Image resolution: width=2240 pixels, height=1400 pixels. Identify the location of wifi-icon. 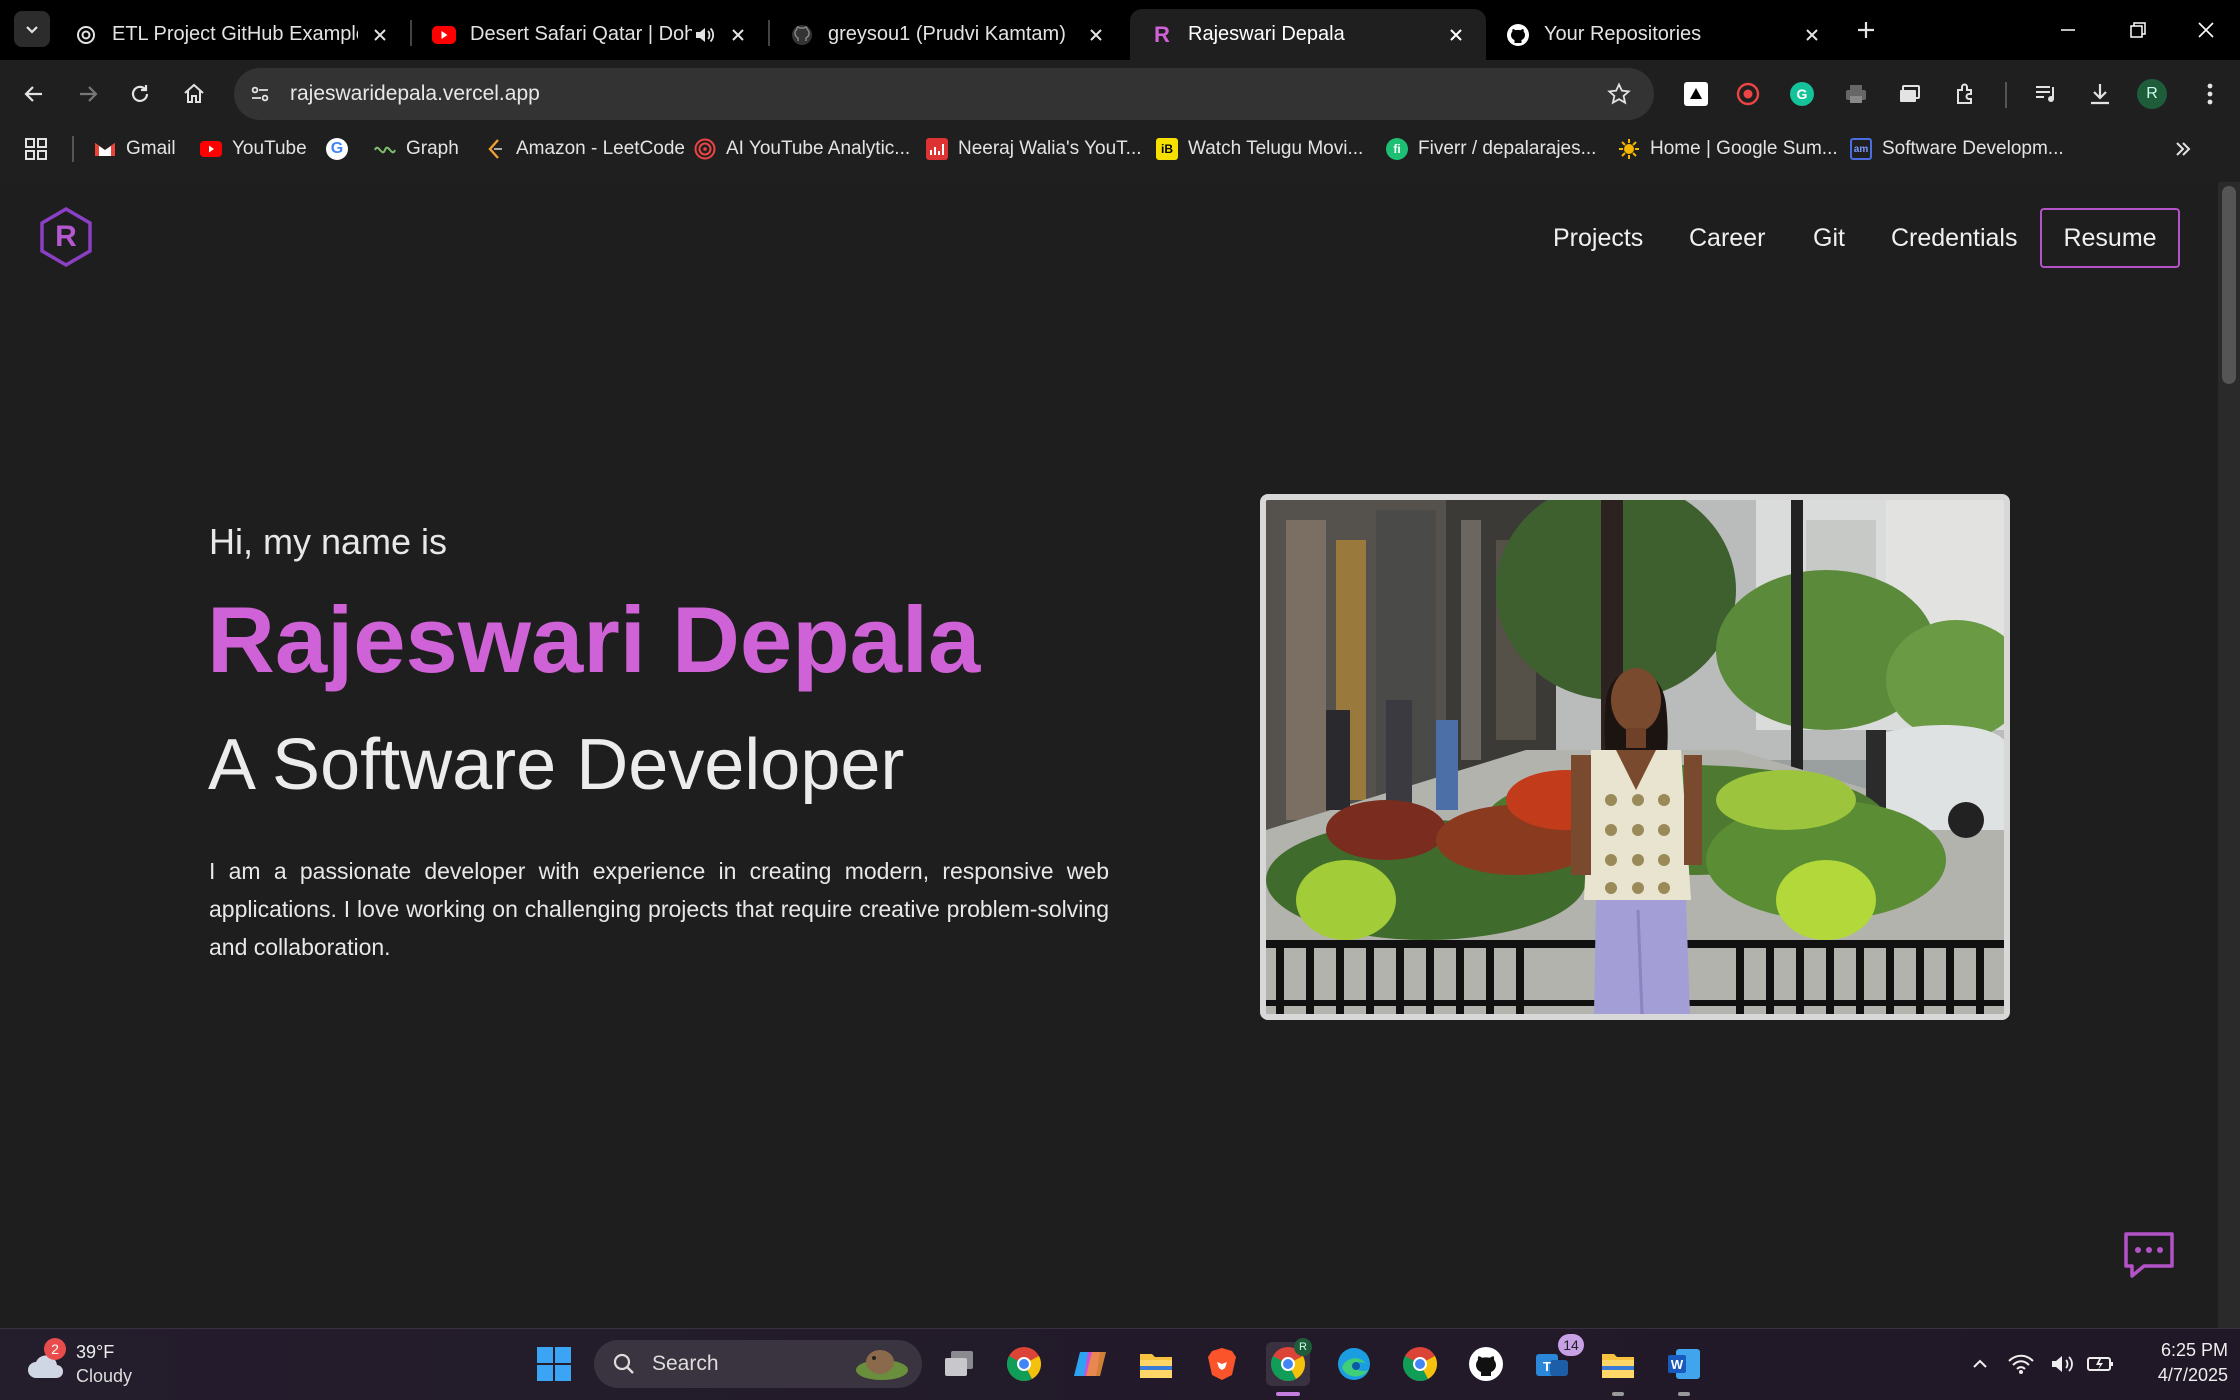
(2021, 1364).